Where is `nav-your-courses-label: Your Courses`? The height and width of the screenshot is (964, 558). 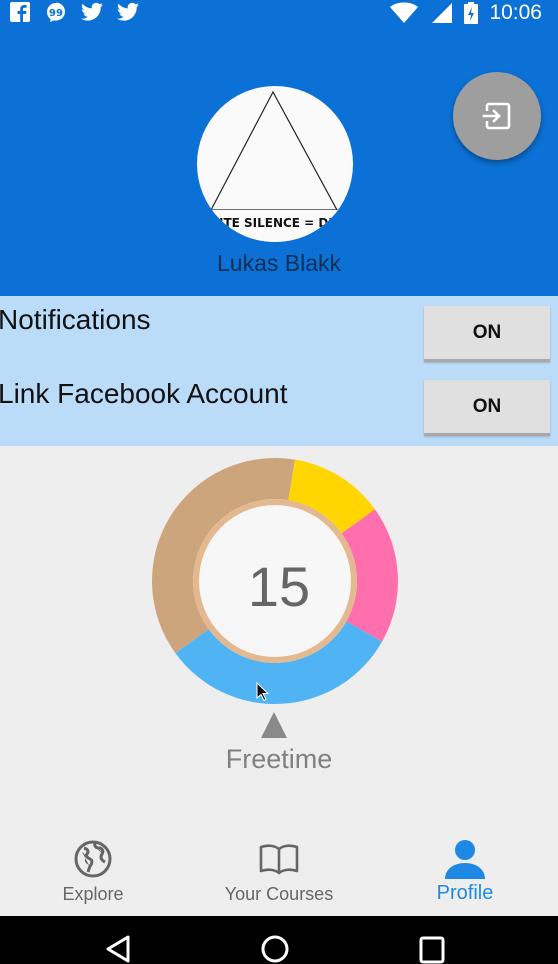
nav-your-courses-label: Your Courses is located at coordinates (279, 894).